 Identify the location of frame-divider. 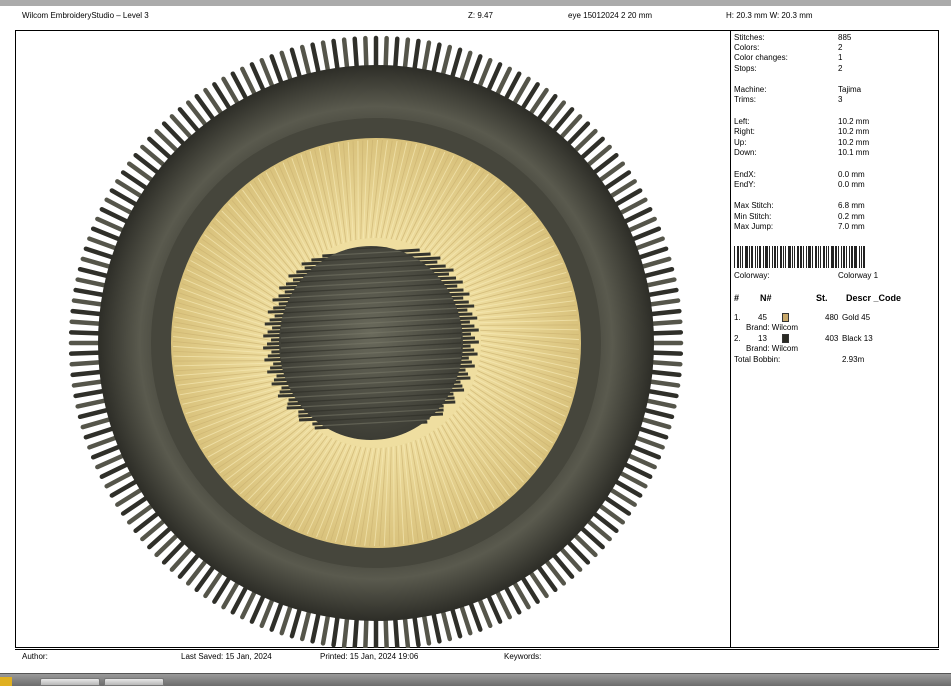
(730, 339).